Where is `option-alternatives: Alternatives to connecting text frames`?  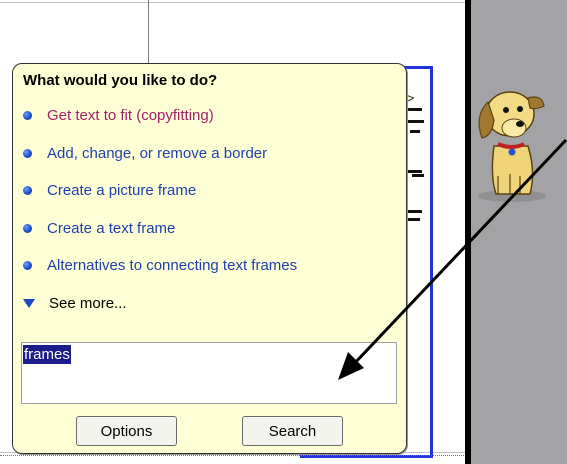 option-alternatives: Alternatives to connecting text frames is located at coordinates (160, 265).